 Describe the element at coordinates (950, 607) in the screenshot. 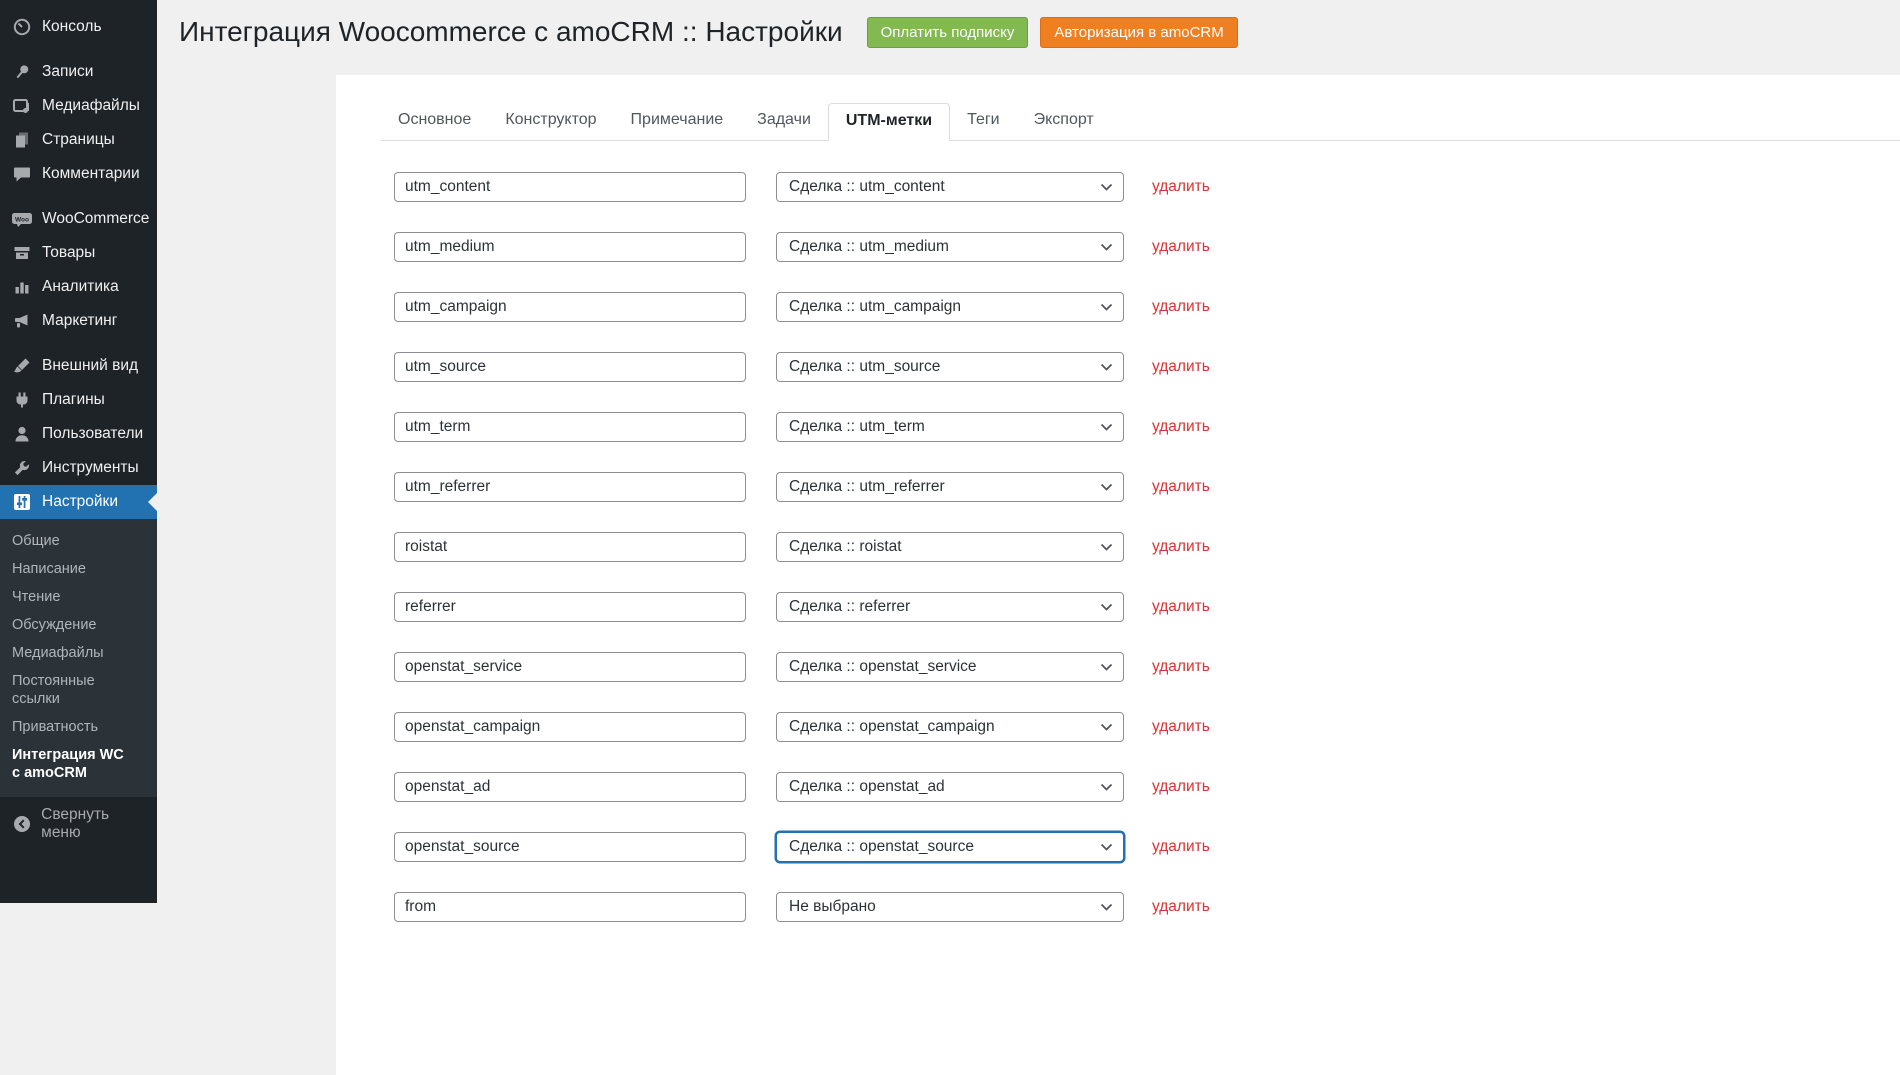

I see `mapping-select: Сделка :: referrer` at that location.